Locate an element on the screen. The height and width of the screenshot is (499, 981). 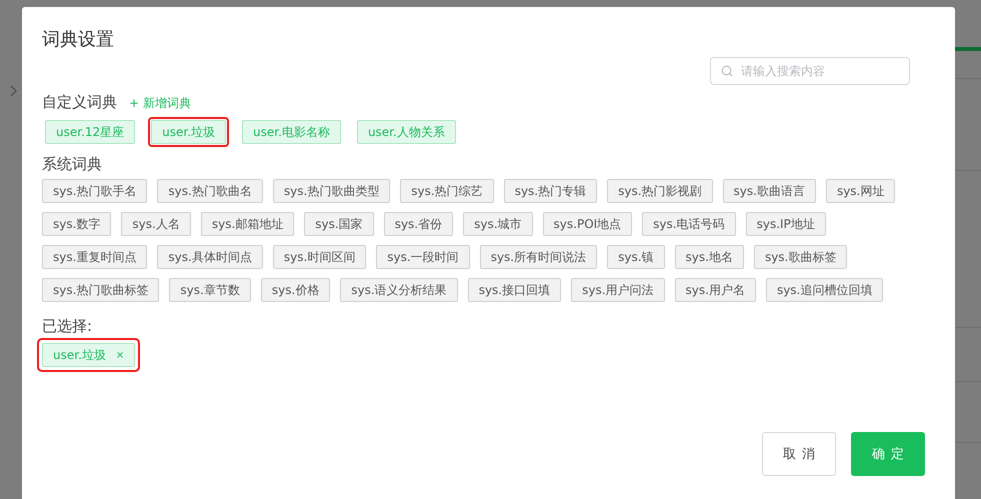
dictionary-tag: sys.热门综艺 is located at coordinates (447, 191).